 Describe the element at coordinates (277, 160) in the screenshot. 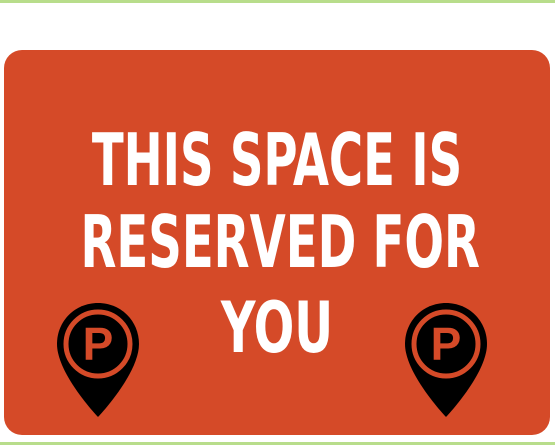

I see `sign-line-this-space-is: THIS SPACE IS` at that location.